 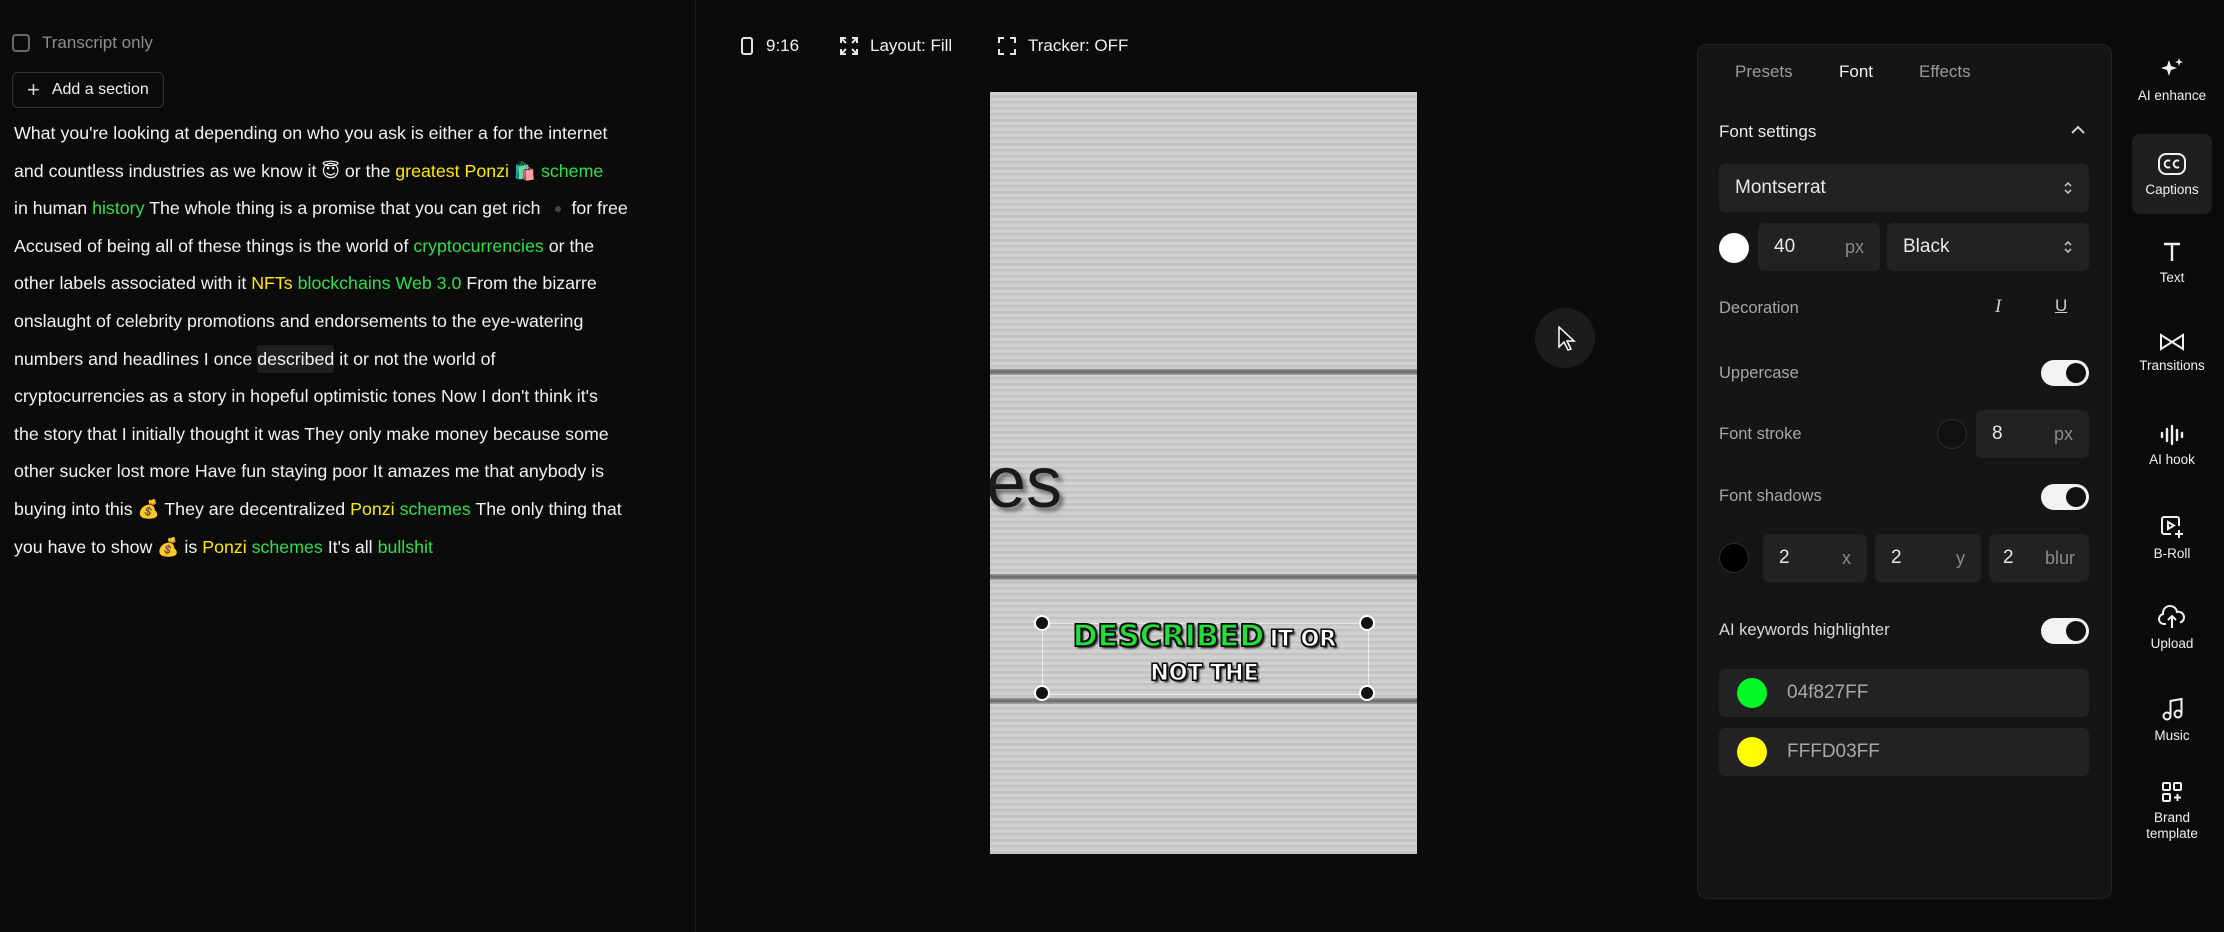 What do you see at coordinates (100, 89) in the screenshot?
I see `add-section-label: Add a section` at bounding box center [100, 89].